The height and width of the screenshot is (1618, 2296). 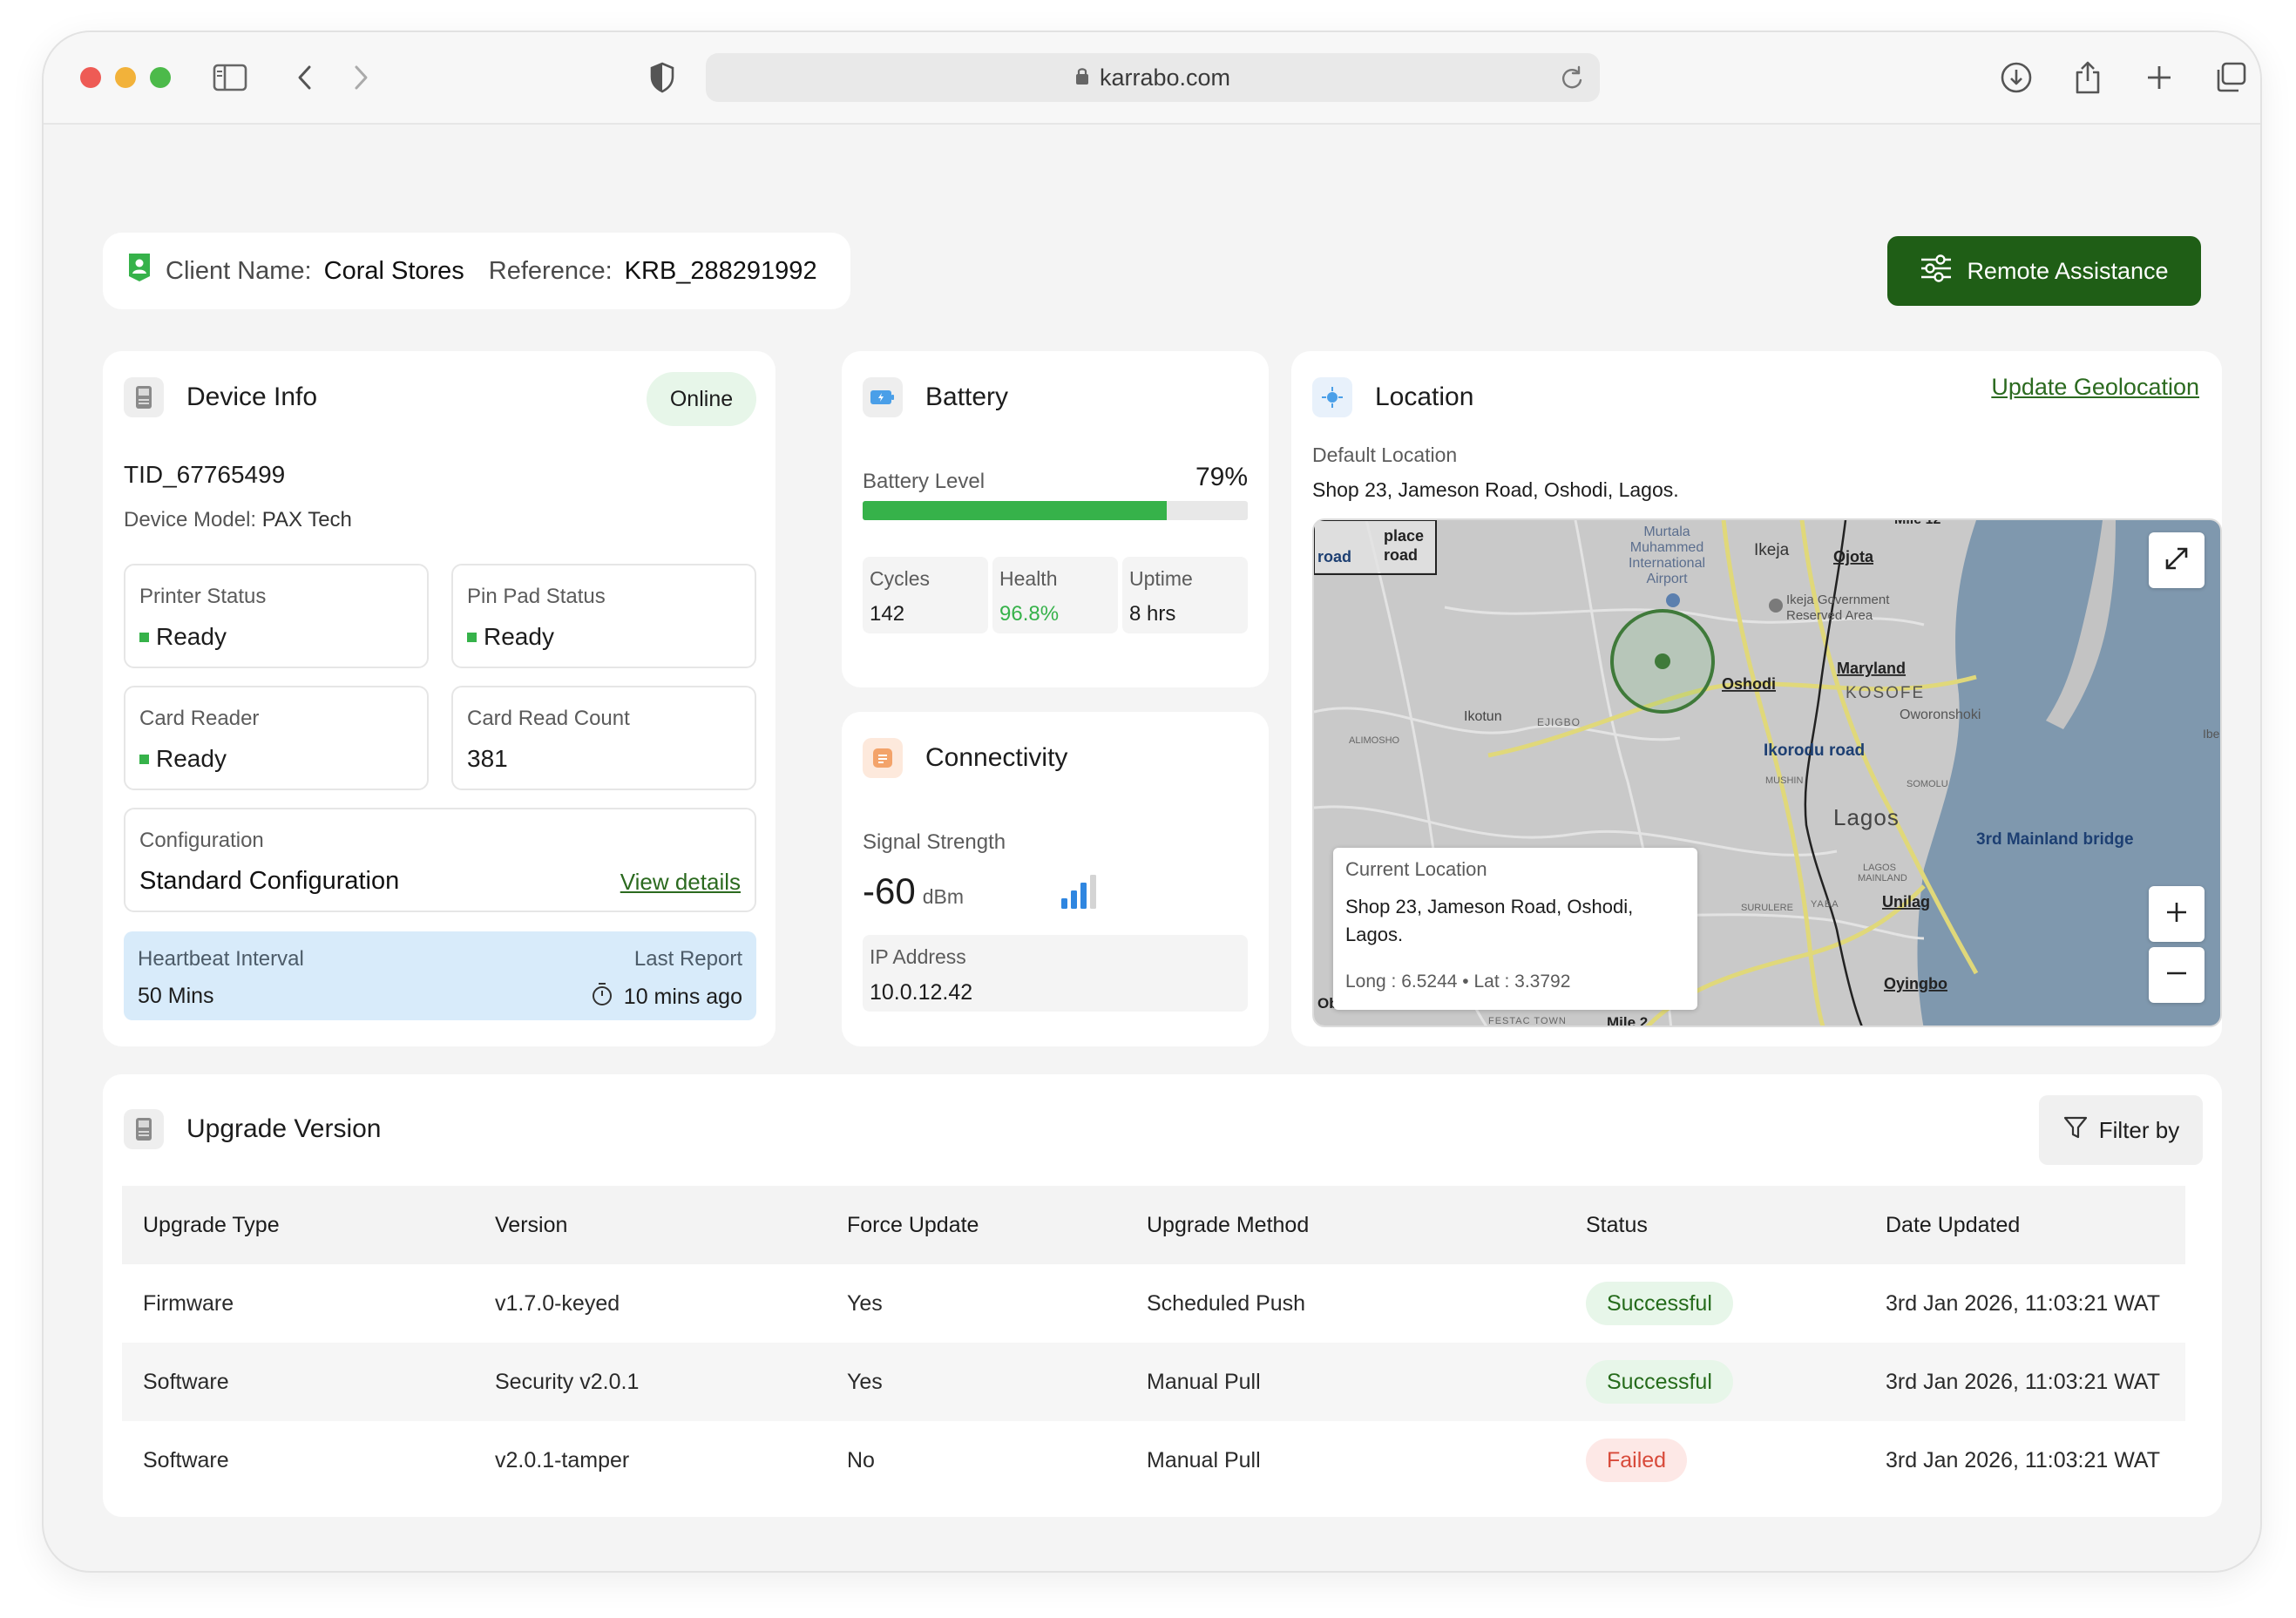 I want to click on column-header-date-updated: Date Updated, so click(x=1953, y=1225).